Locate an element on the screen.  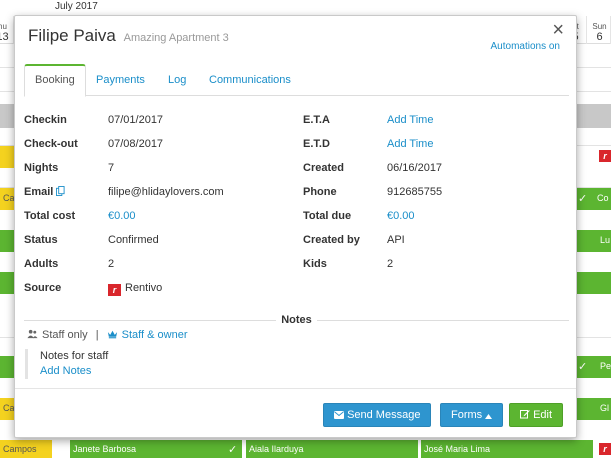
note-visibility-filters: Staff only | Staff & owner is located at coordinates (107, 335).